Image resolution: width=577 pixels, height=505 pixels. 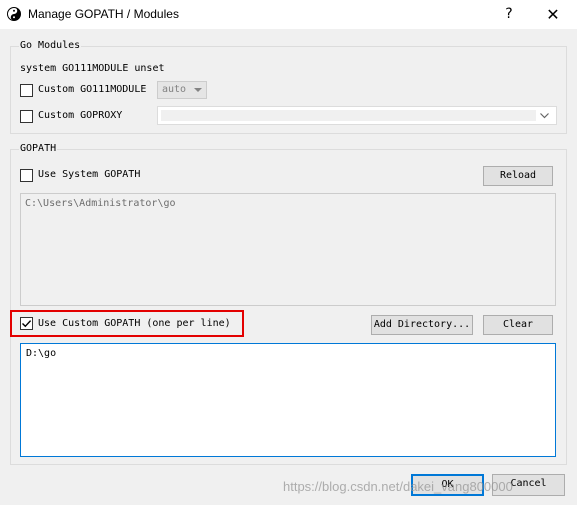 I want to click on dropdown-arrow-icon, so click(x=198, y=90).